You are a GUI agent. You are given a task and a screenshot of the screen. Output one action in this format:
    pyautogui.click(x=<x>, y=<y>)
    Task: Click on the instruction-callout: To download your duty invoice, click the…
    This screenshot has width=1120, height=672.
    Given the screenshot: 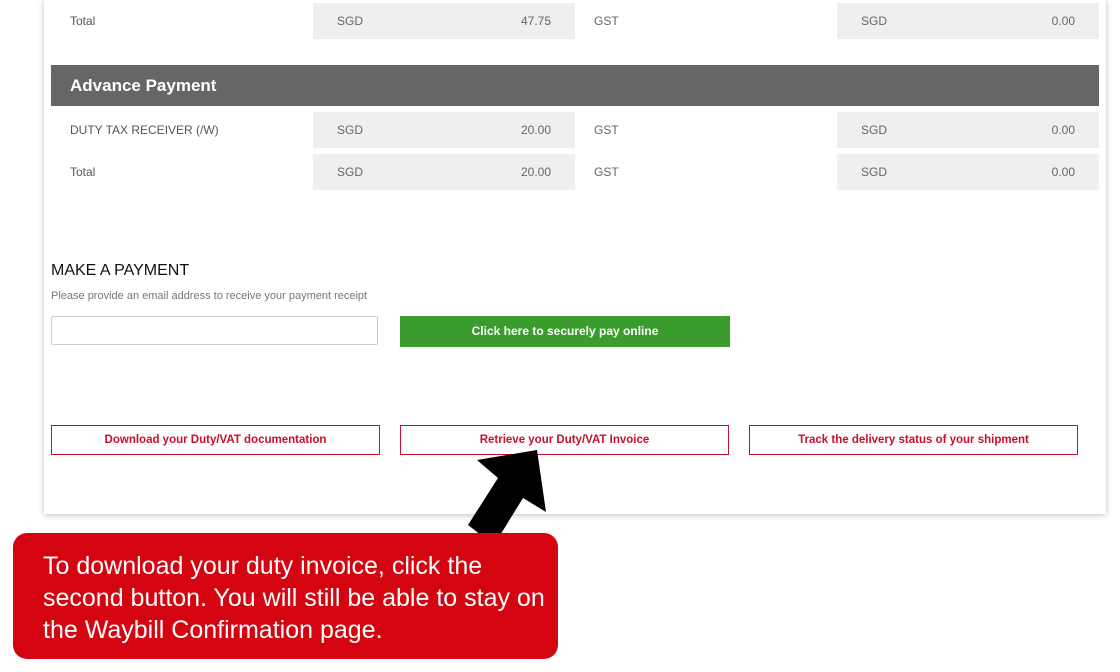 What is the action you would take?
    pyautogui.click(x=285, y=596)
    